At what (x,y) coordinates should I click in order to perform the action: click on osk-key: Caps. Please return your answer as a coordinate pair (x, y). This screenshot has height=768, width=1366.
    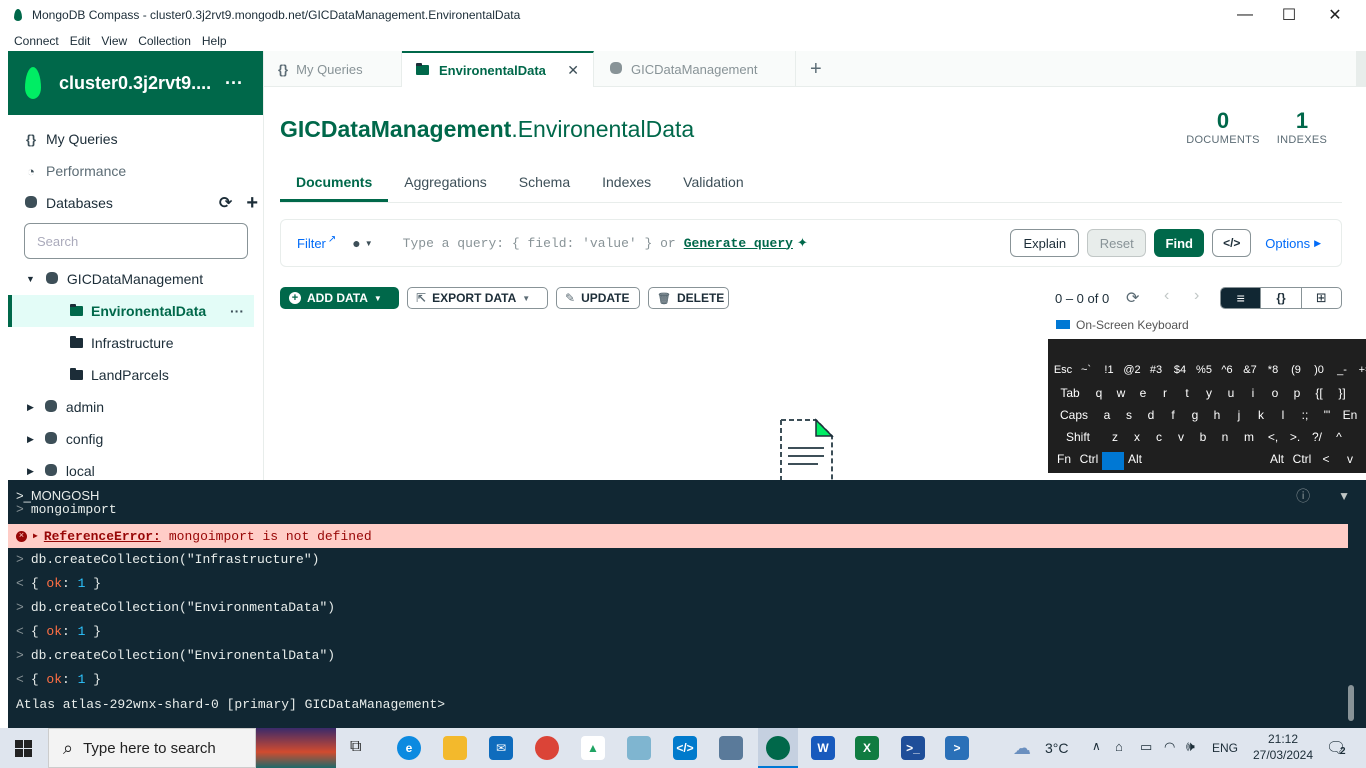
    Looking at the image, I should click on (1074, 415).